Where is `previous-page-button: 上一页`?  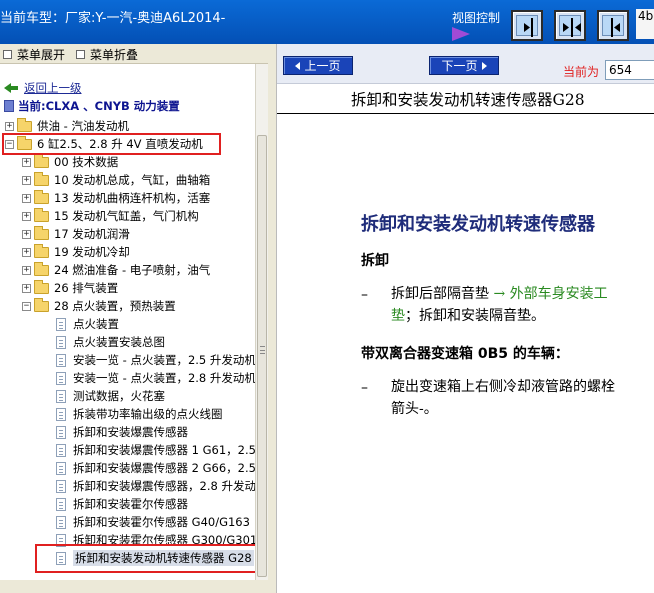
previous-page-button: 上一页 is located at coordinates (318, 65).